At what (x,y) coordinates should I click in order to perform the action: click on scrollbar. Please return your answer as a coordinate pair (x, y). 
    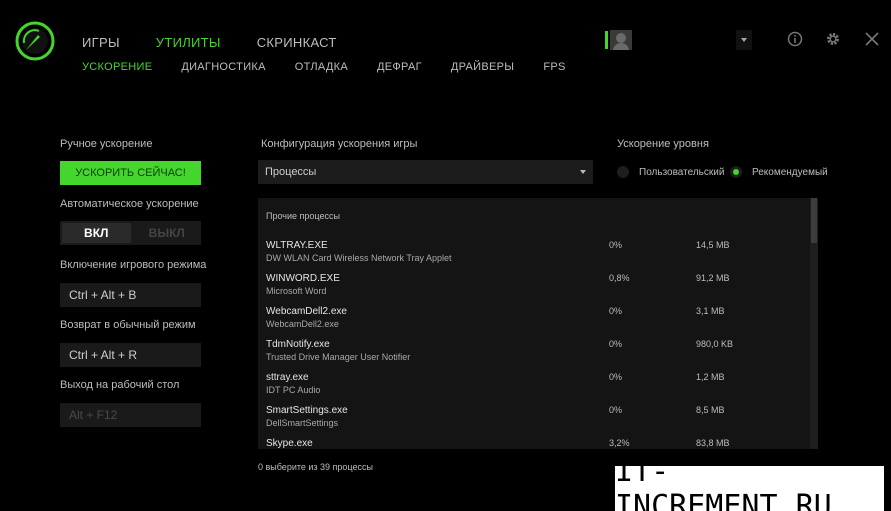
    Looking at the image, I should click on (814, 323).